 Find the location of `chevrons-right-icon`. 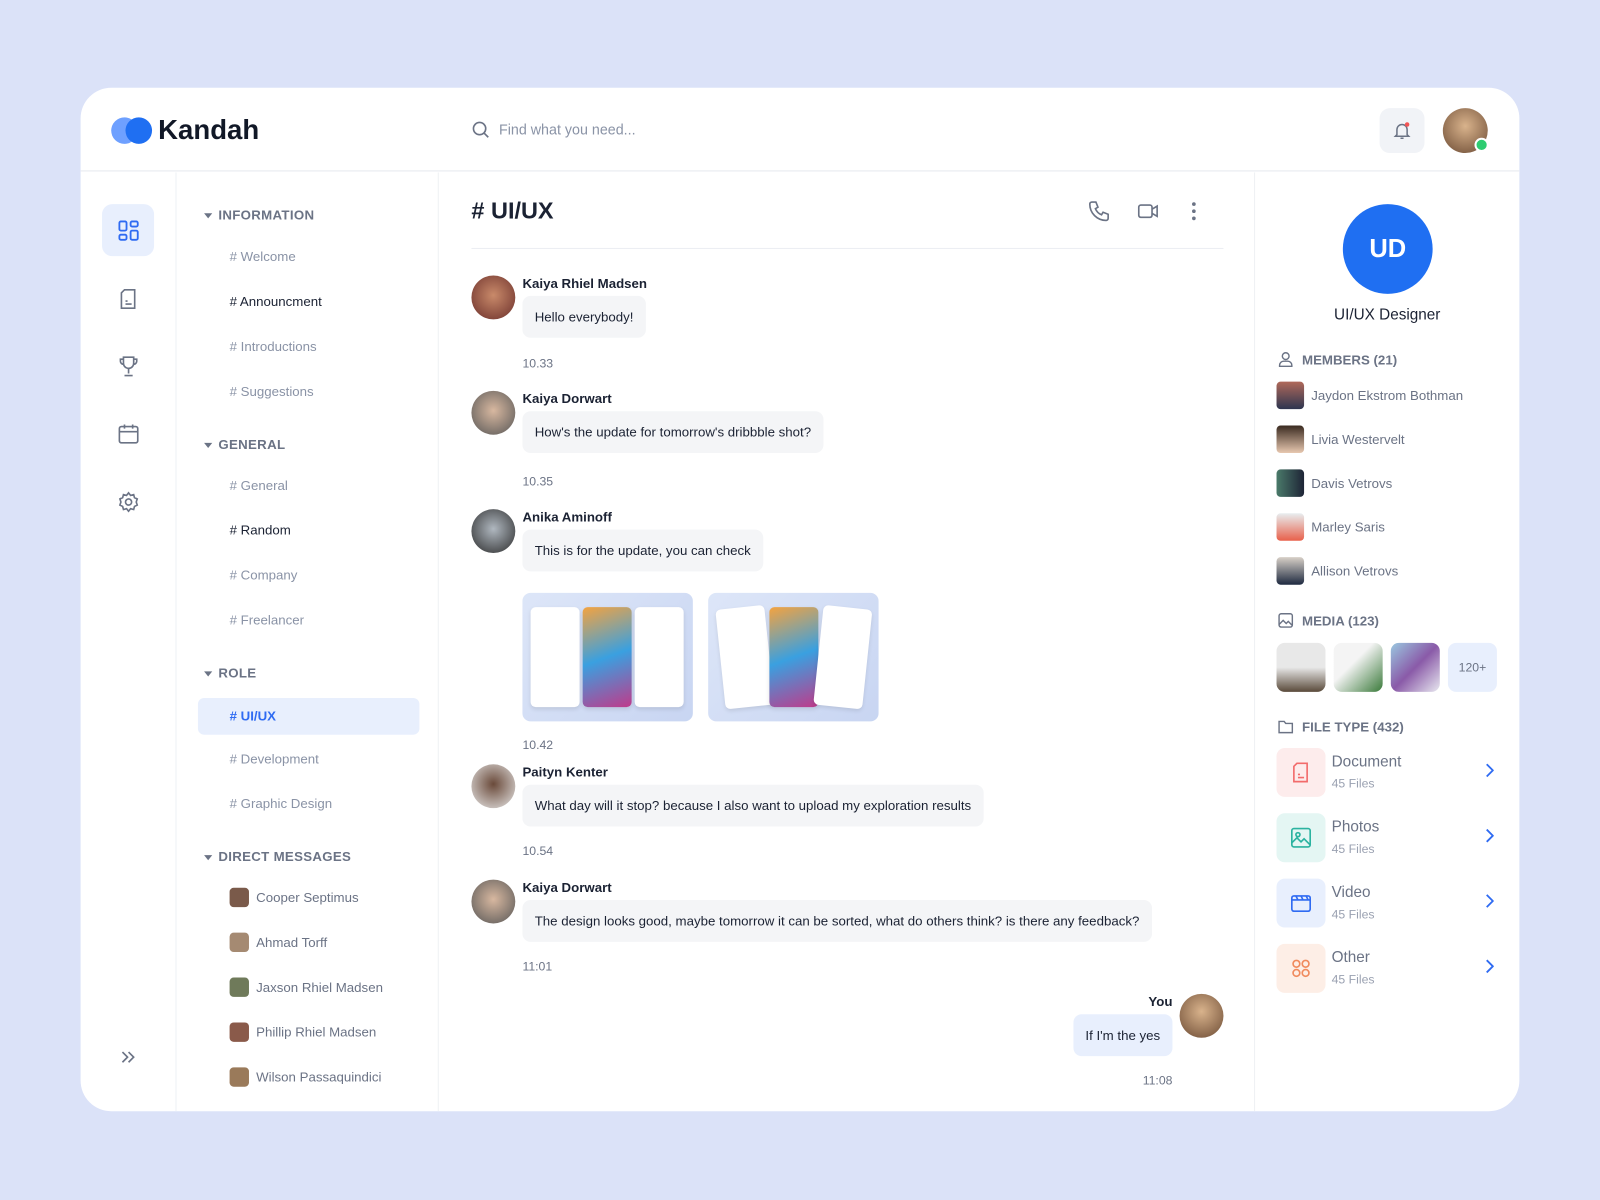

chevrons-right-icon is located at coordinates (128, 1056).